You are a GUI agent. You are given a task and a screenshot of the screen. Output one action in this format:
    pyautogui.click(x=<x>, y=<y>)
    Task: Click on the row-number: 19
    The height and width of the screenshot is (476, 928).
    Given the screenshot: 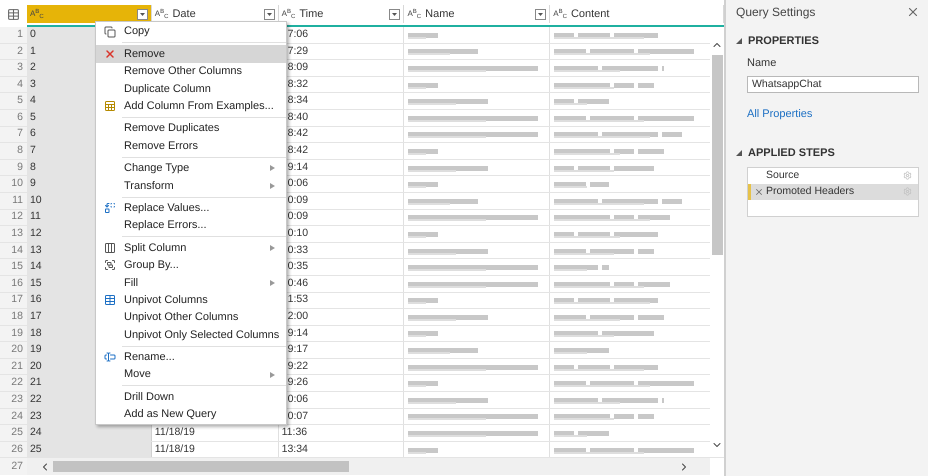 What is the action you would take?
    pyautogui.click(x=17, y=333)
    